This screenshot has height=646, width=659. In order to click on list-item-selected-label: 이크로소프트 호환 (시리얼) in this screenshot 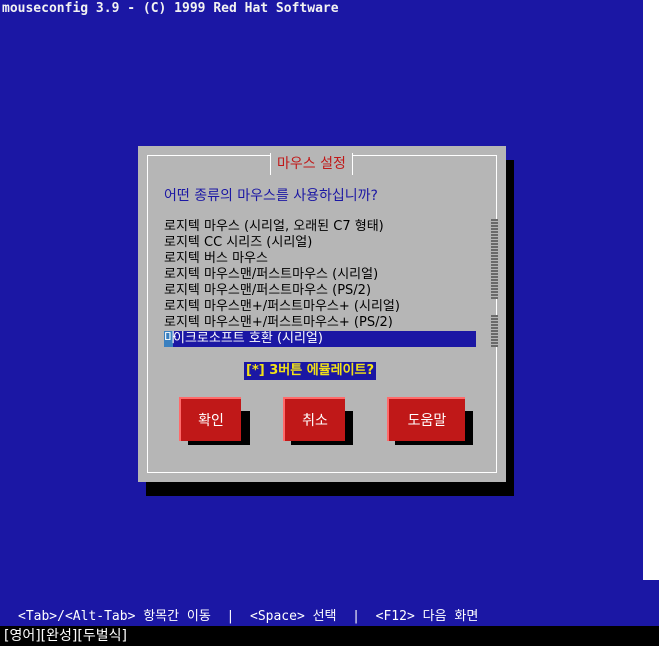, I will do `click(248, 338)`.